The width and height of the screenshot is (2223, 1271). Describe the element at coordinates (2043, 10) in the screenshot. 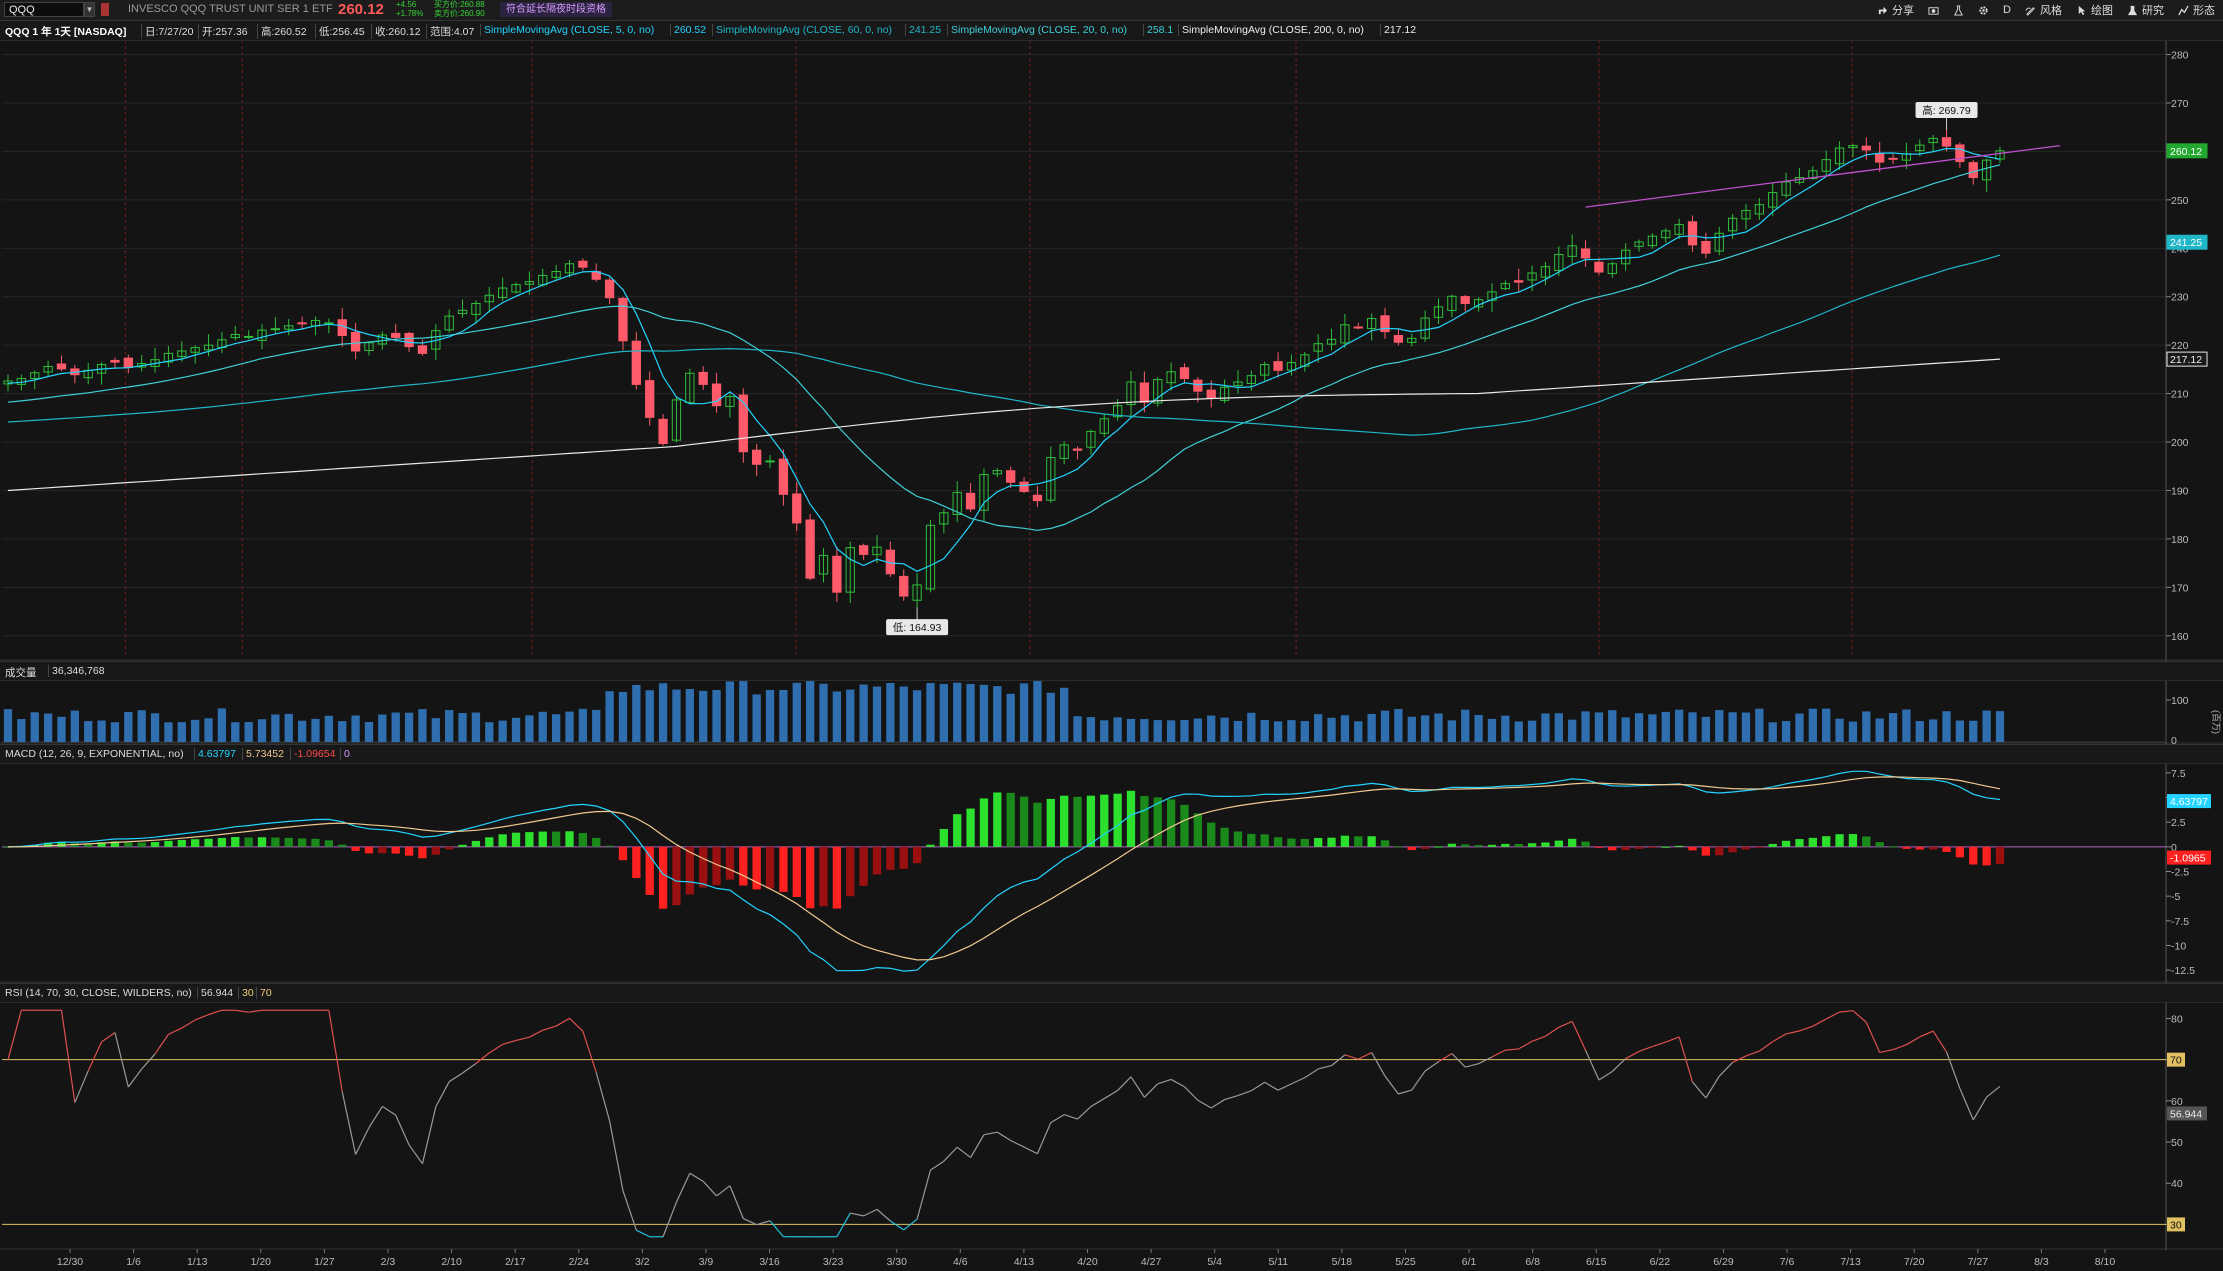

I see `style-button: 风格` at that location.